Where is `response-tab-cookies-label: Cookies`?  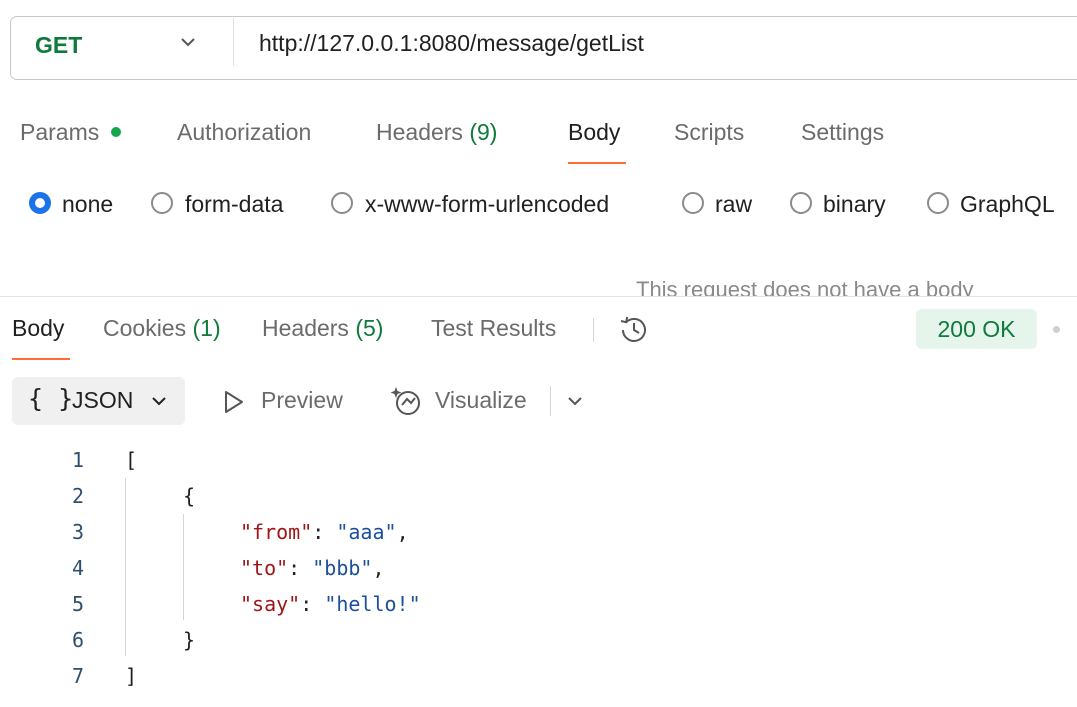
response-tab-cookies-label: Cookies is located at coordinates (145, 328).